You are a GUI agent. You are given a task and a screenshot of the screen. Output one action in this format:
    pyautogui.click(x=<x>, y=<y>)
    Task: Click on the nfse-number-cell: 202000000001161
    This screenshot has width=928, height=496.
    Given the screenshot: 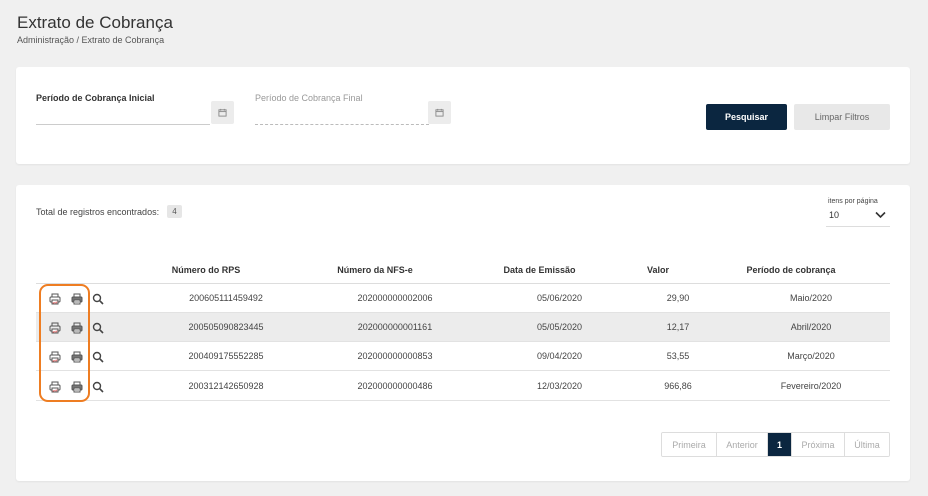 What is the action you would take?
    pyautogui.click(x=395, y=327)
    